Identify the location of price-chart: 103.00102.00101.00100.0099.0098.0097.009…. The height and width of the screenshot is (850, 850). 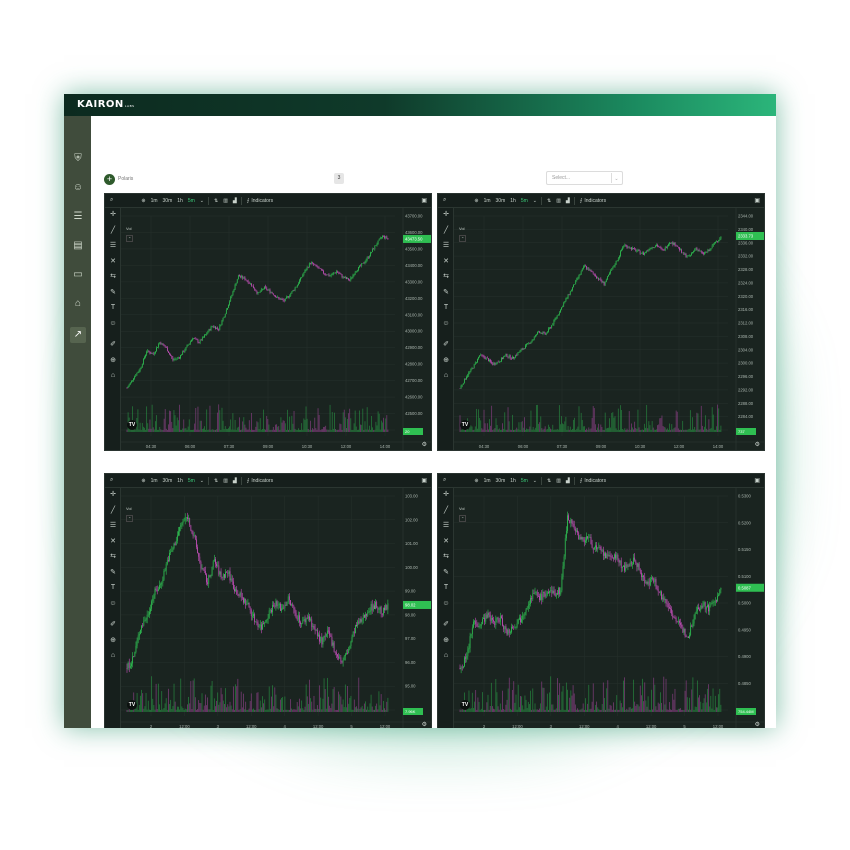
(276, 608).